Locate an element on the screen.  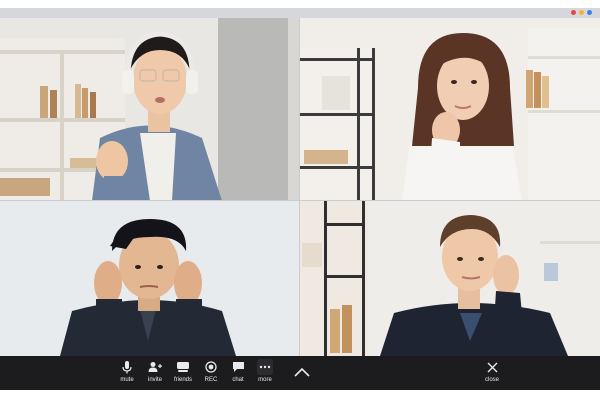
mute-button: mute is located at coordinates (127, 373).